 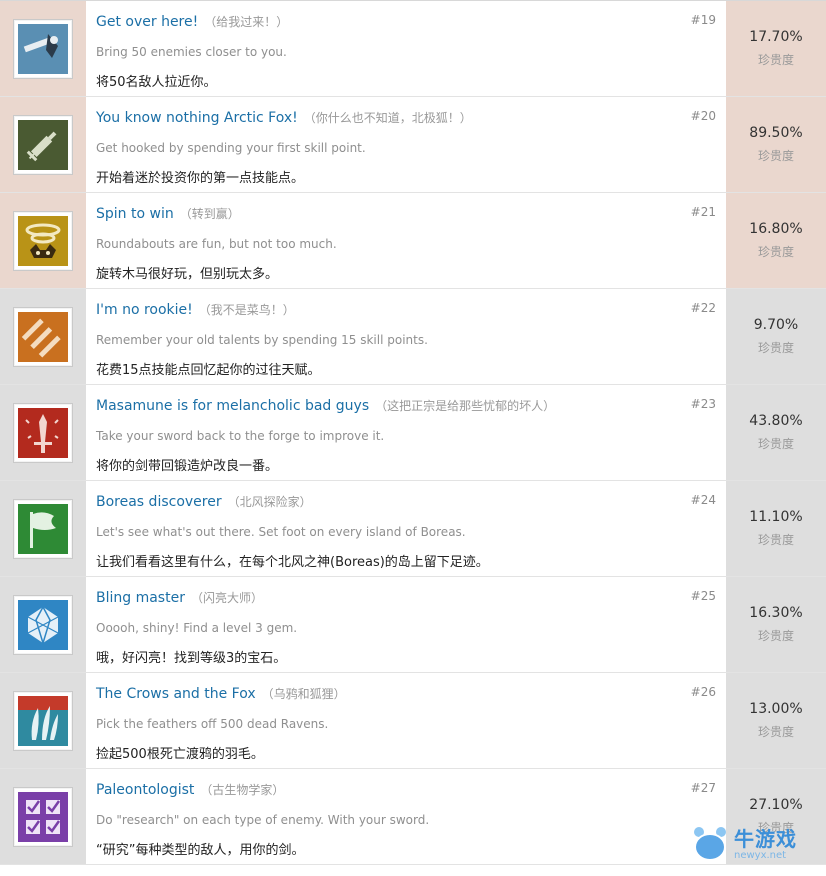 What do you see at coordinates (43, 337) in the screenshot?
I see `syringes-icon` at bounding box center [43, 337].